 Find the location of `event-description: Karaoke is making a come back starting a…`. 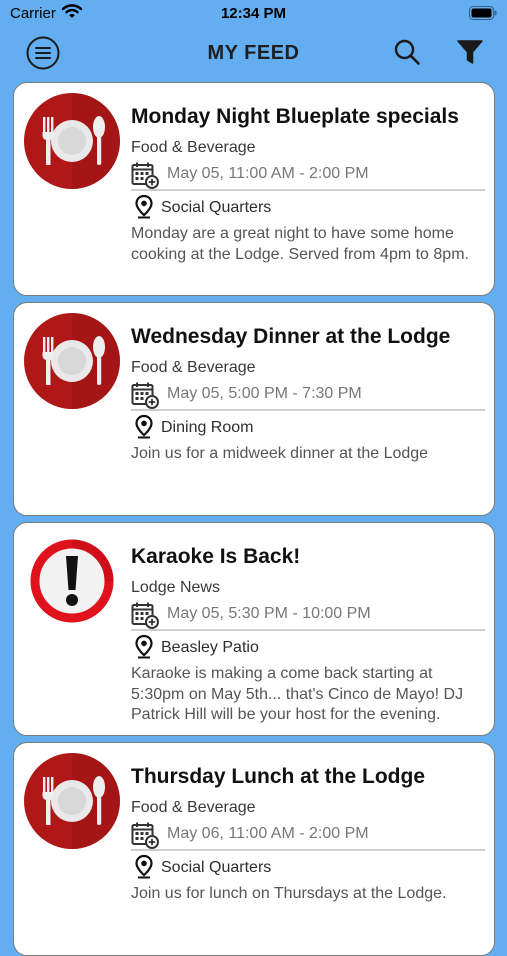

event-description: Karaoke is making a come back starting a… is located at coordinates (297, 694).